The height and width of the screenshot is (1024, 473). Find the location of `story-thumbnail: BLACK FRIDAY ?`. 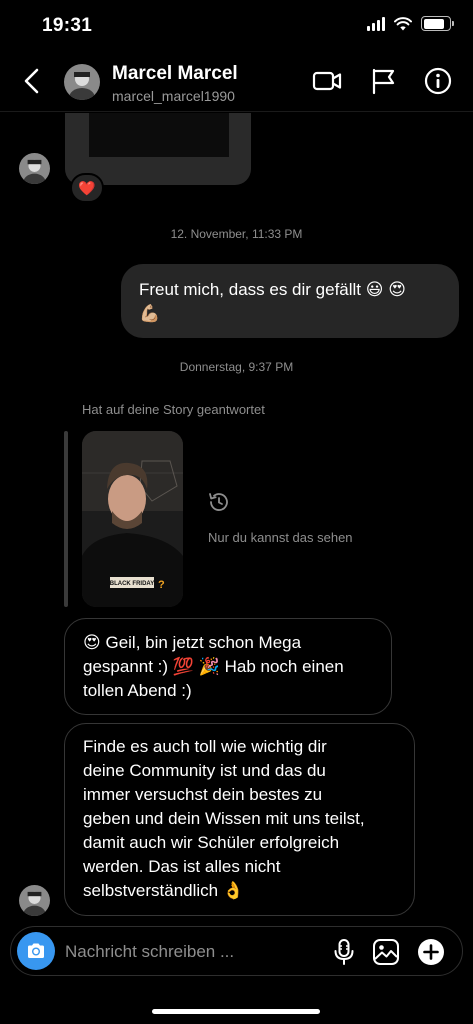

story-thumbnail: BLACK FRIDAY ? is located at coordinates (132, 519).